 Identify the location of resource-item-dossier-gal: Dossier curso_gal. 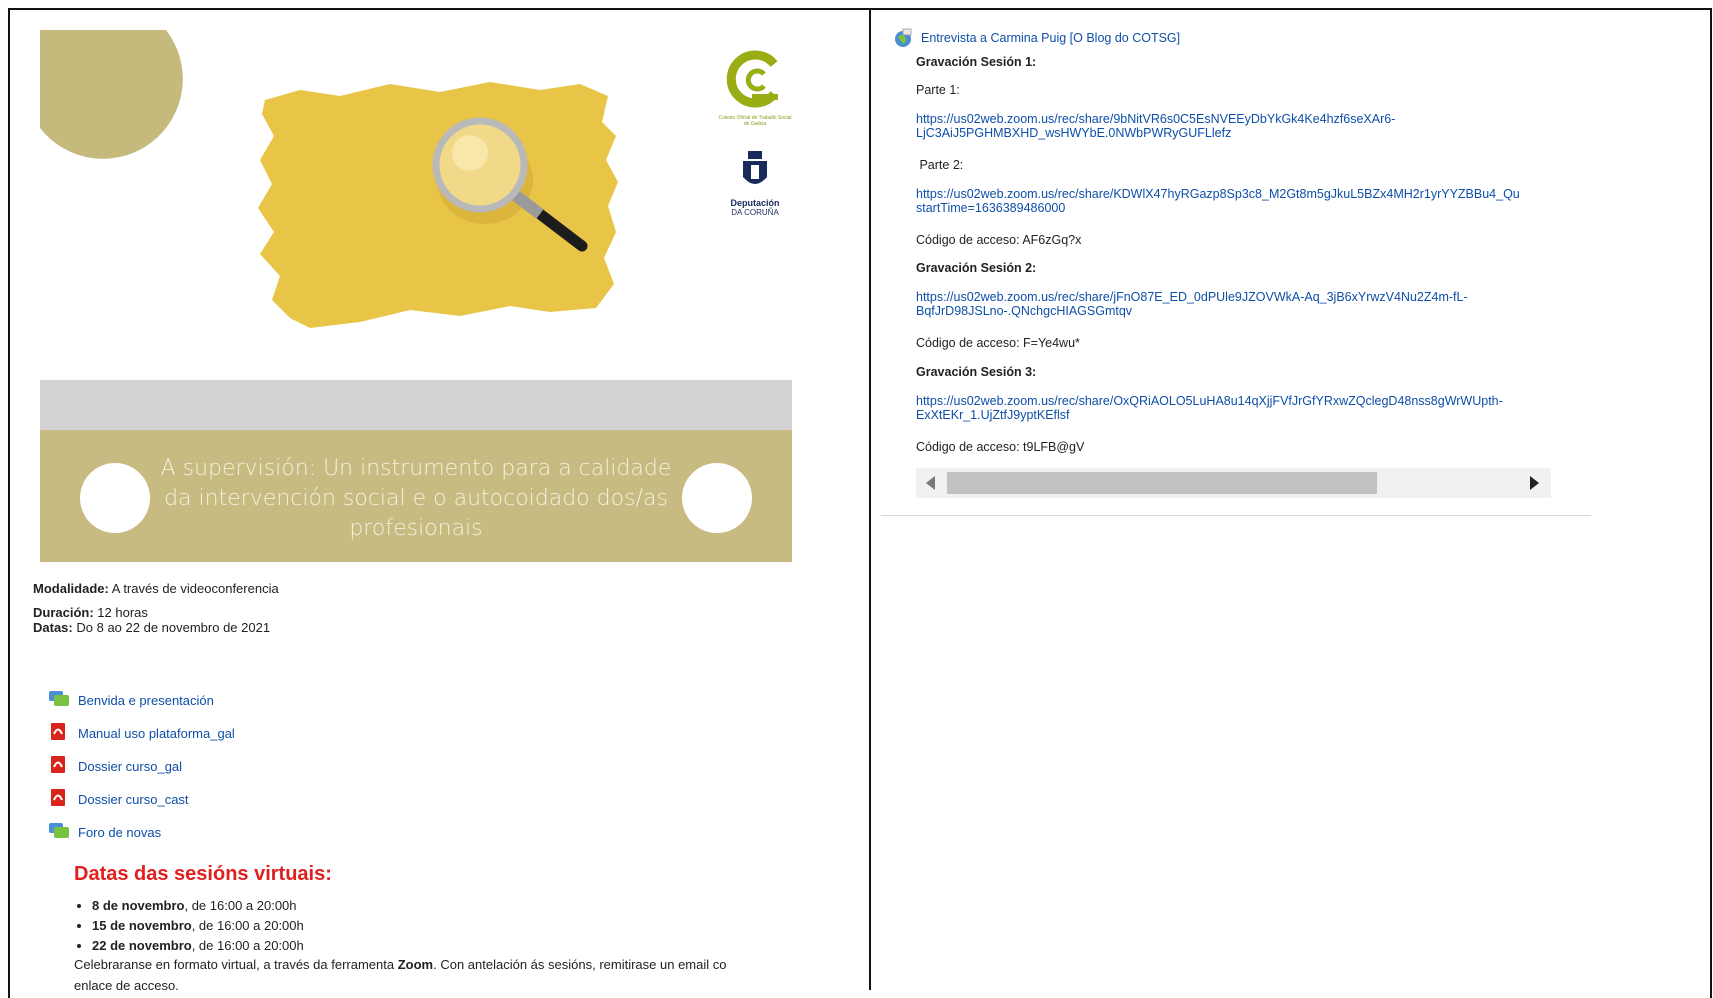
(141, 772).